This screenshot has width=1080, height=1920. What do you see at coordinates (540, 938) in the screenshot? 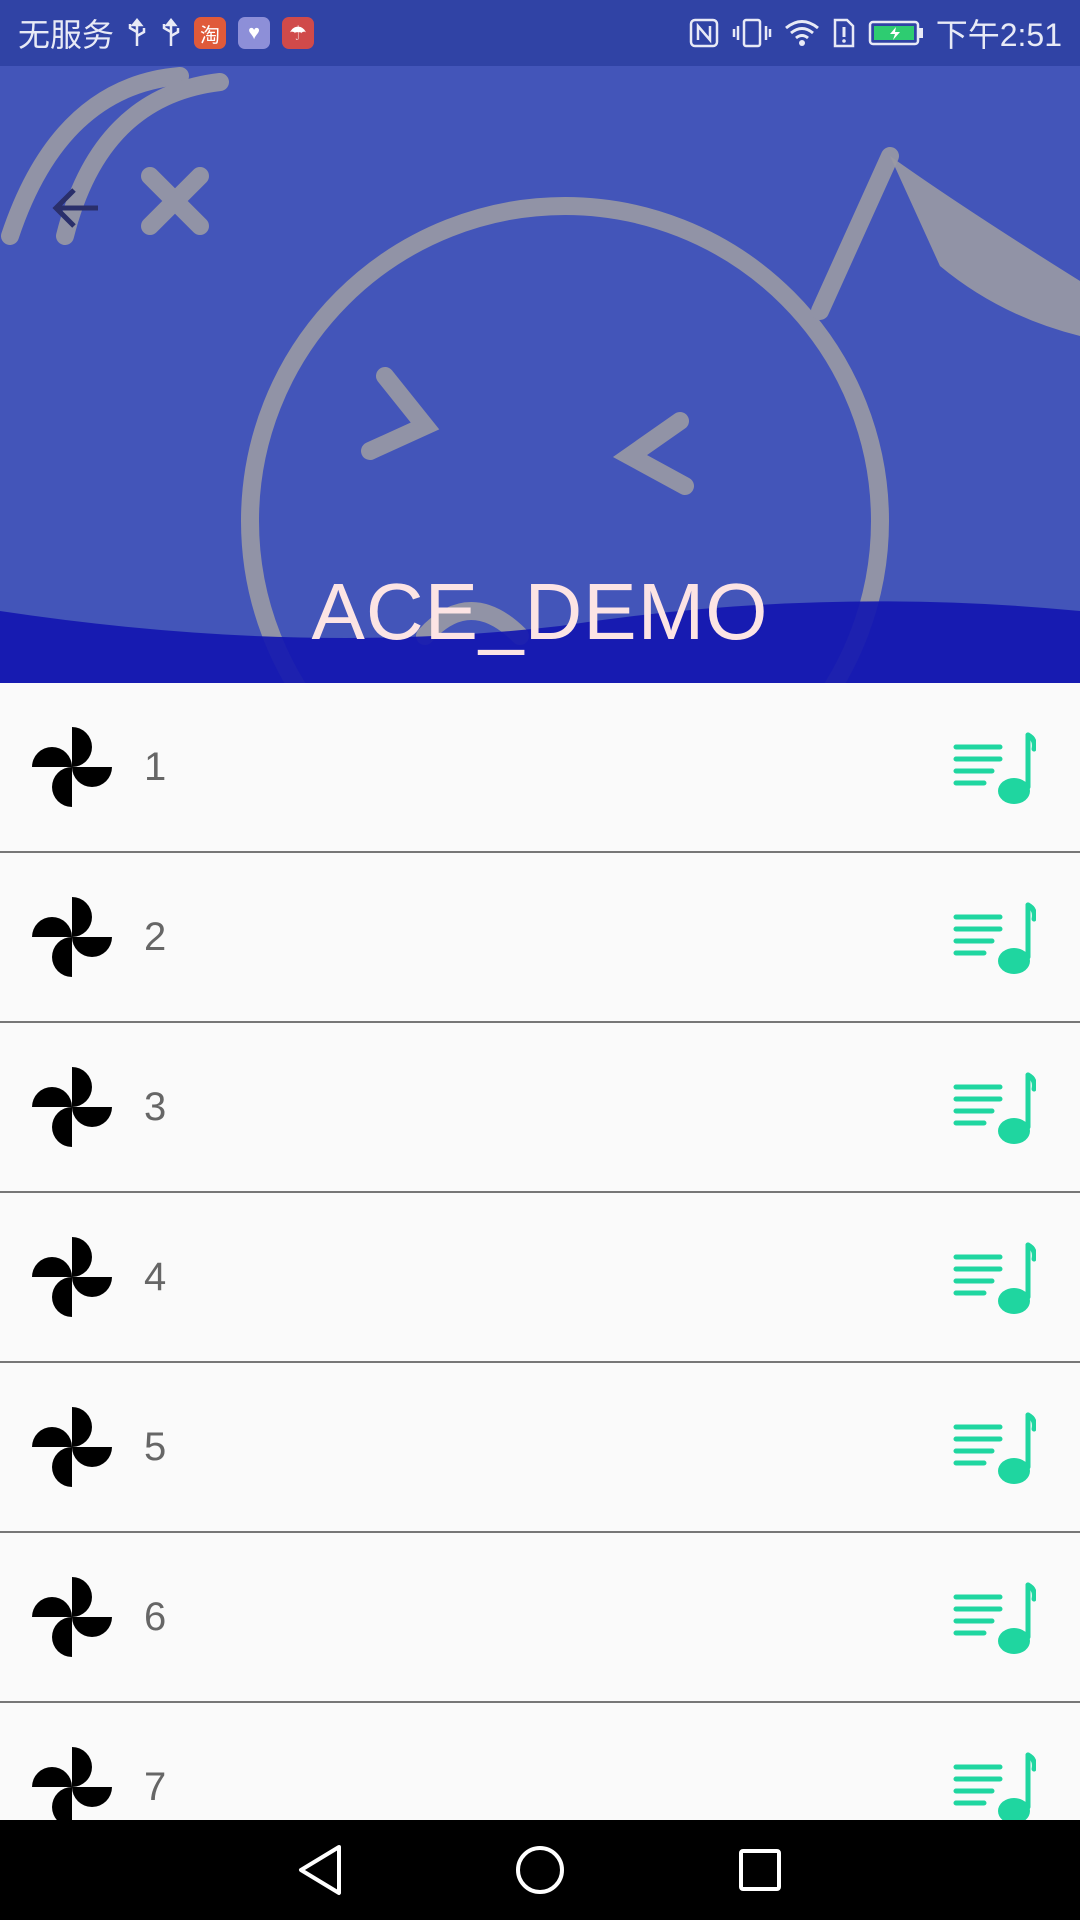
I see `list-item: 2` at bounding box center [540, 938].